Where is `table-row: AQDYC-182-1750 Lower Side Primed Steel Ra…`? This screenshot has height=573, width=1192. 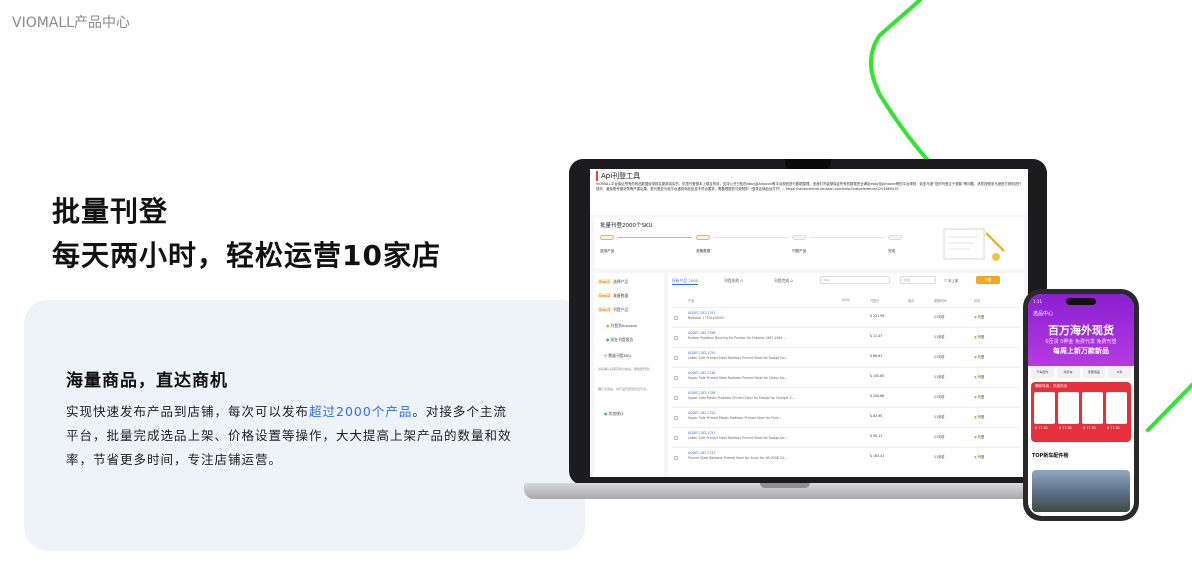 table-row: AQDYC-182-1750 Lower Side Primed Steel Ra… is located at coordinates (846, 357).